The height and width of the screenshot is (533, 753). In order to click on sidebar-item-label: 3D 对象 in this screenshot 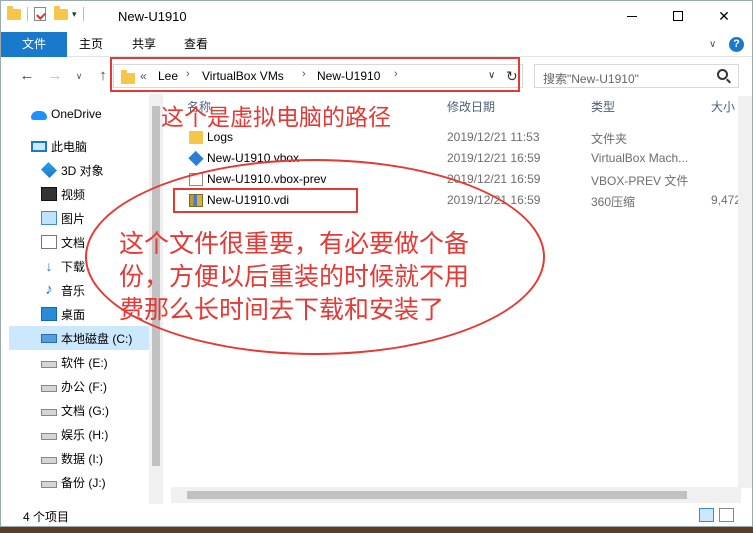, I will do `click(82, 170)`.